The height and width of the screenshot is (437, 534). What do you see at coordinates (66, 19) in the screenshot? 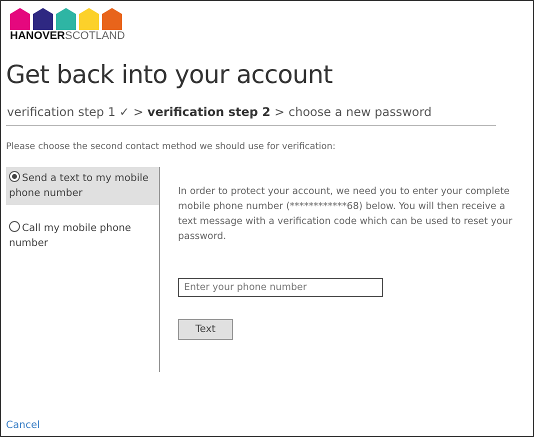
I see `logo-houses-icon` at bounding box center [66, 19].